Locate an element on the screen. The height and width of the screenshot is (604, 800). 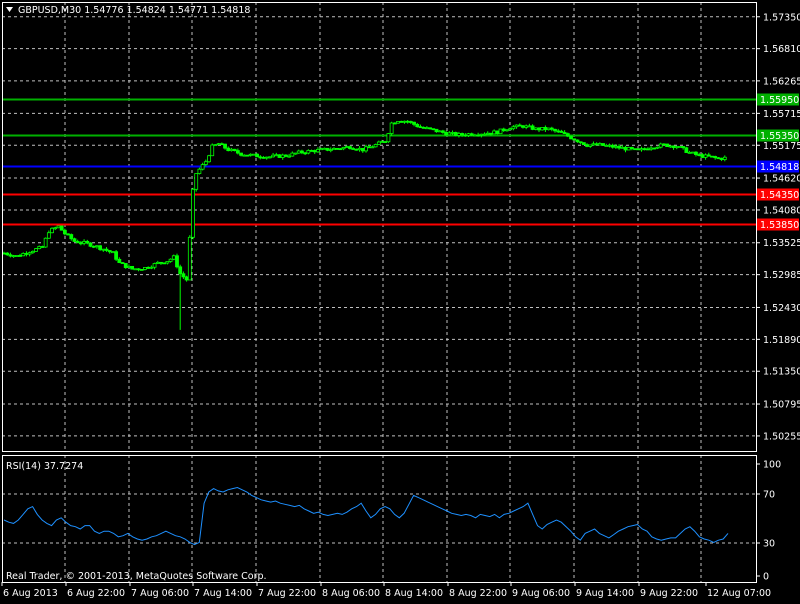
price-axis-label: 1.56265 is located at coordinates (781, 81).